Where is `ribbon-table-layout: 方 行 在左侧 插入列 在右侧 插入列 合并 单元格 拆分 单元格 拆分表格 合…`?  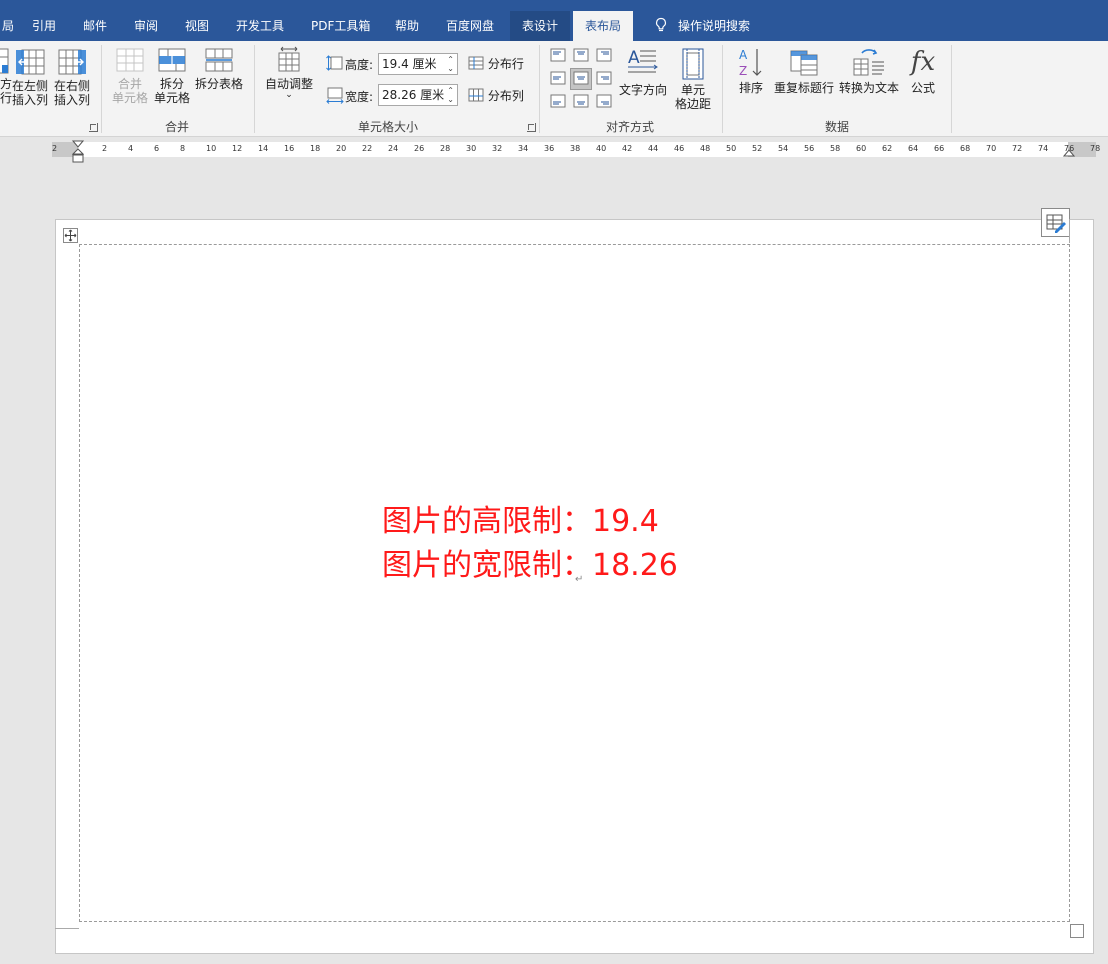
ribbon-table-layout: 方 行 在左侧 插入列 在右侧 插入列 合并 单元格 拆分 单元格 拆分表格 合… is located at coordinates (554, 89).